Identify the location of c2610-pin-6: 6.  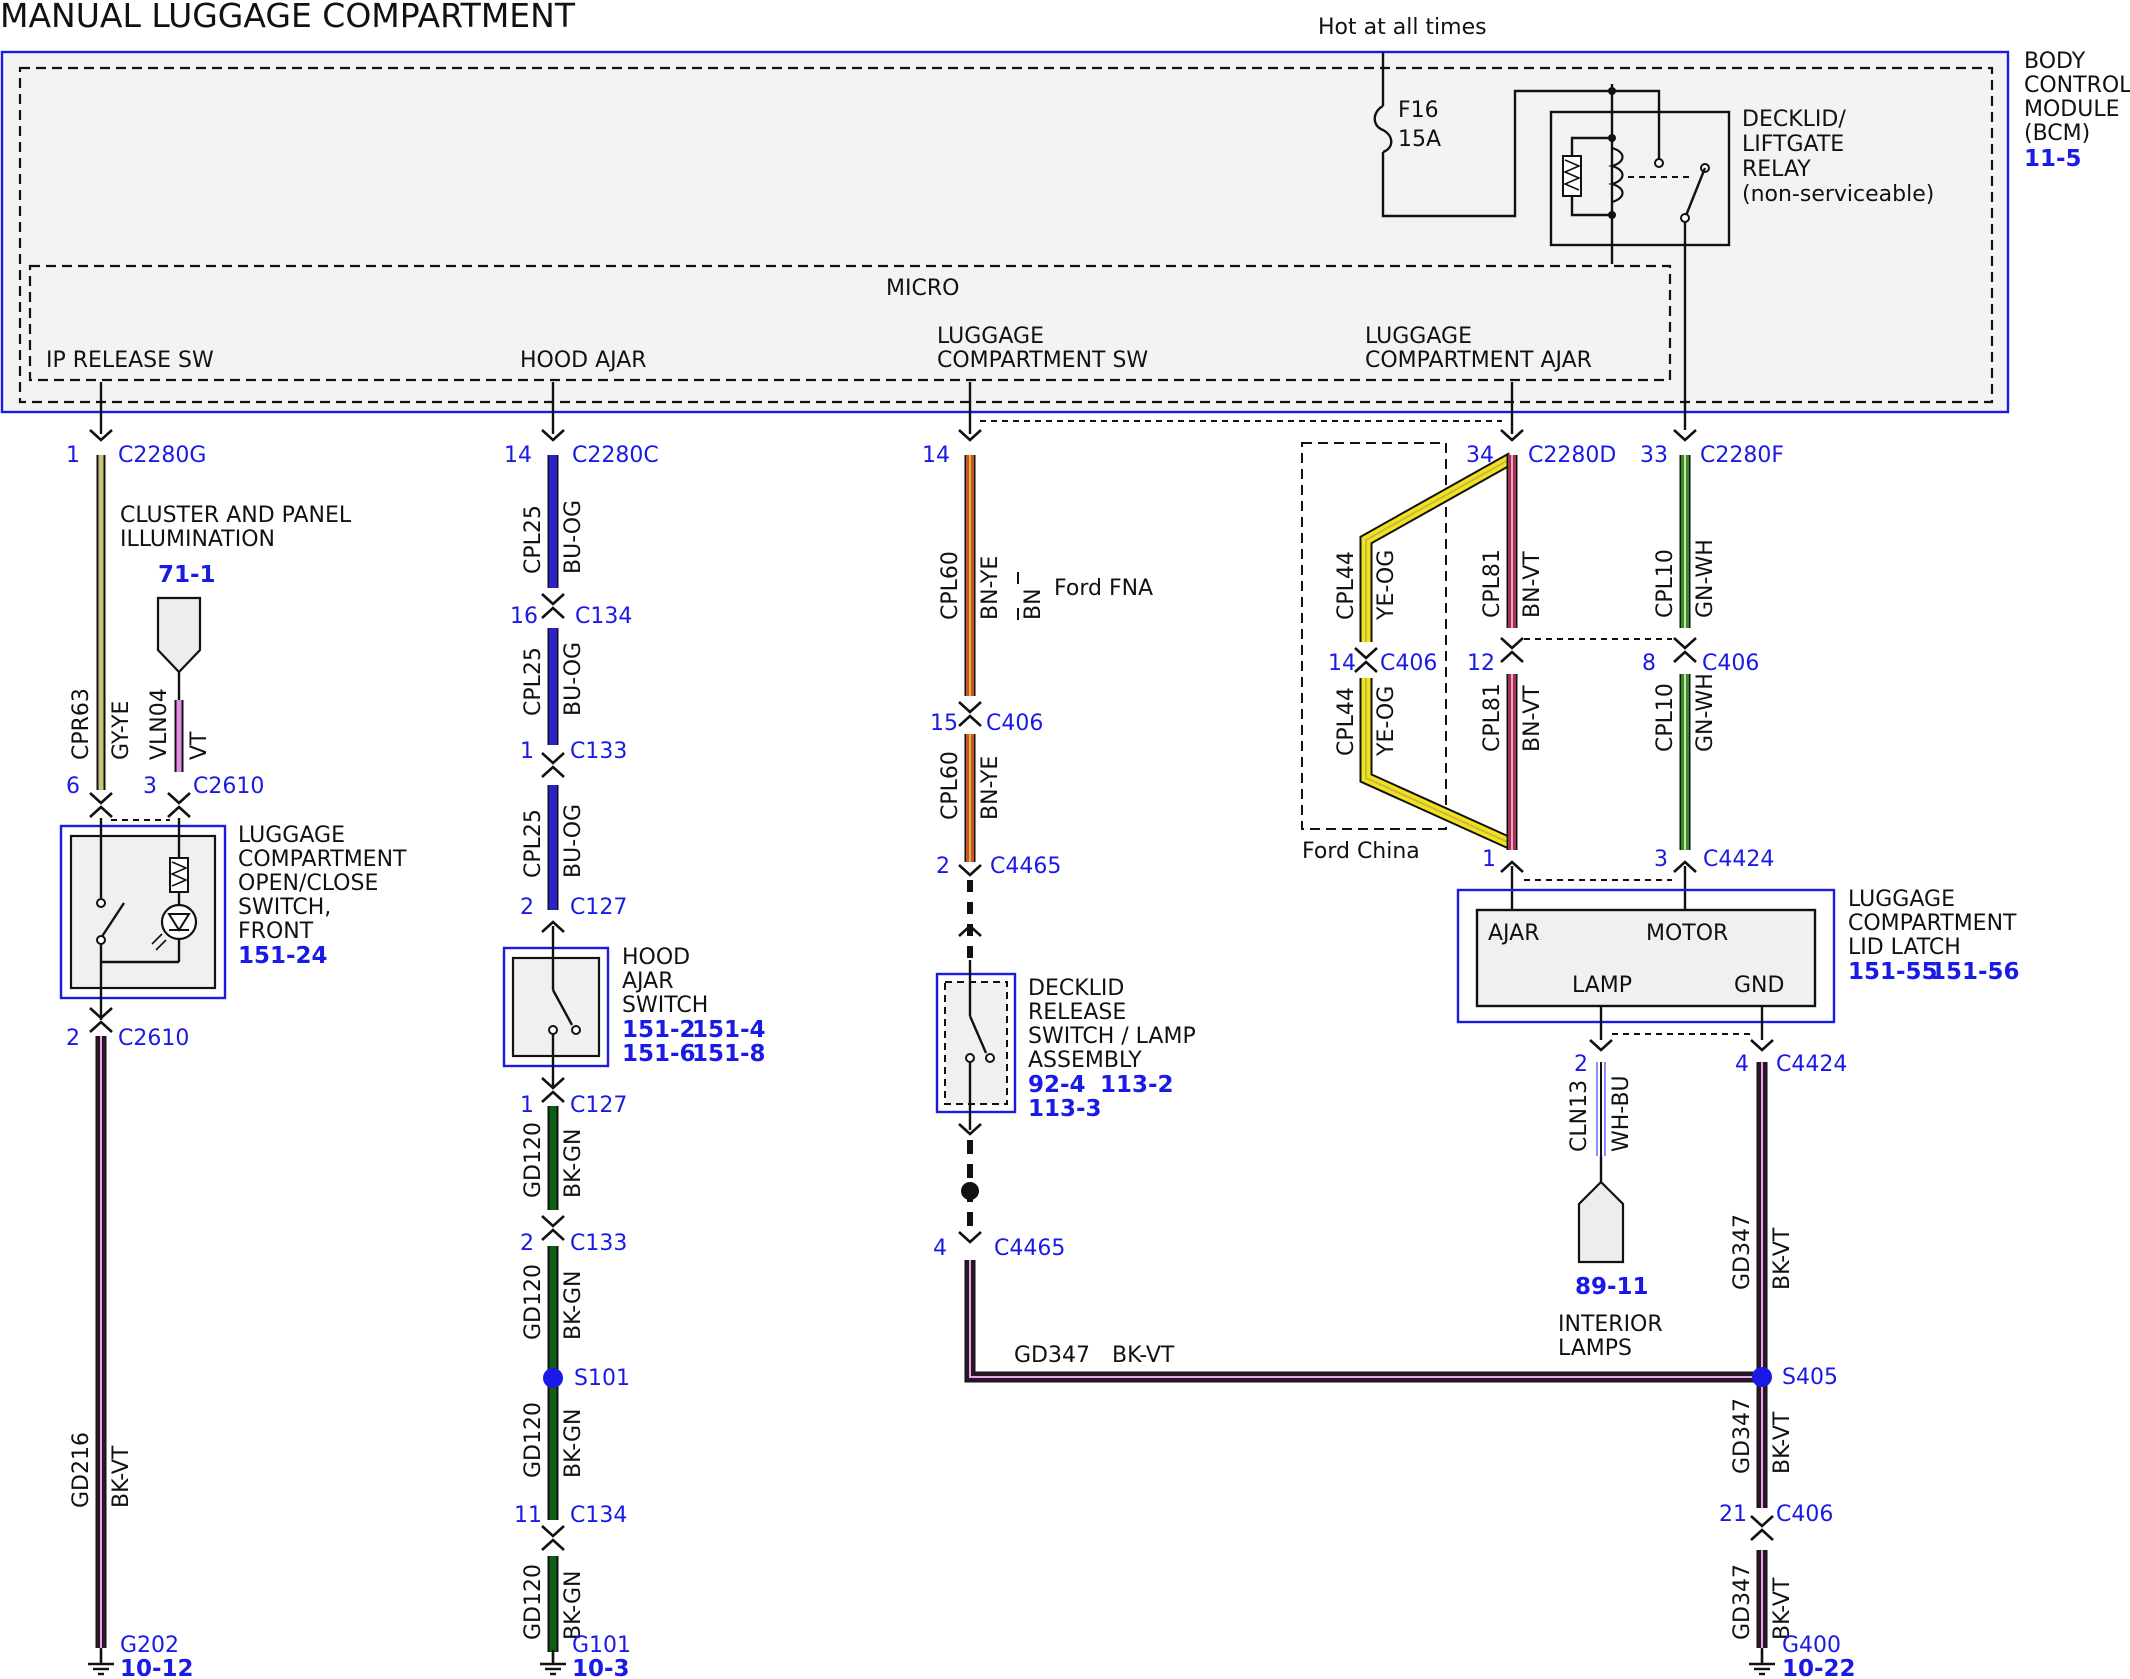
(73, 786).